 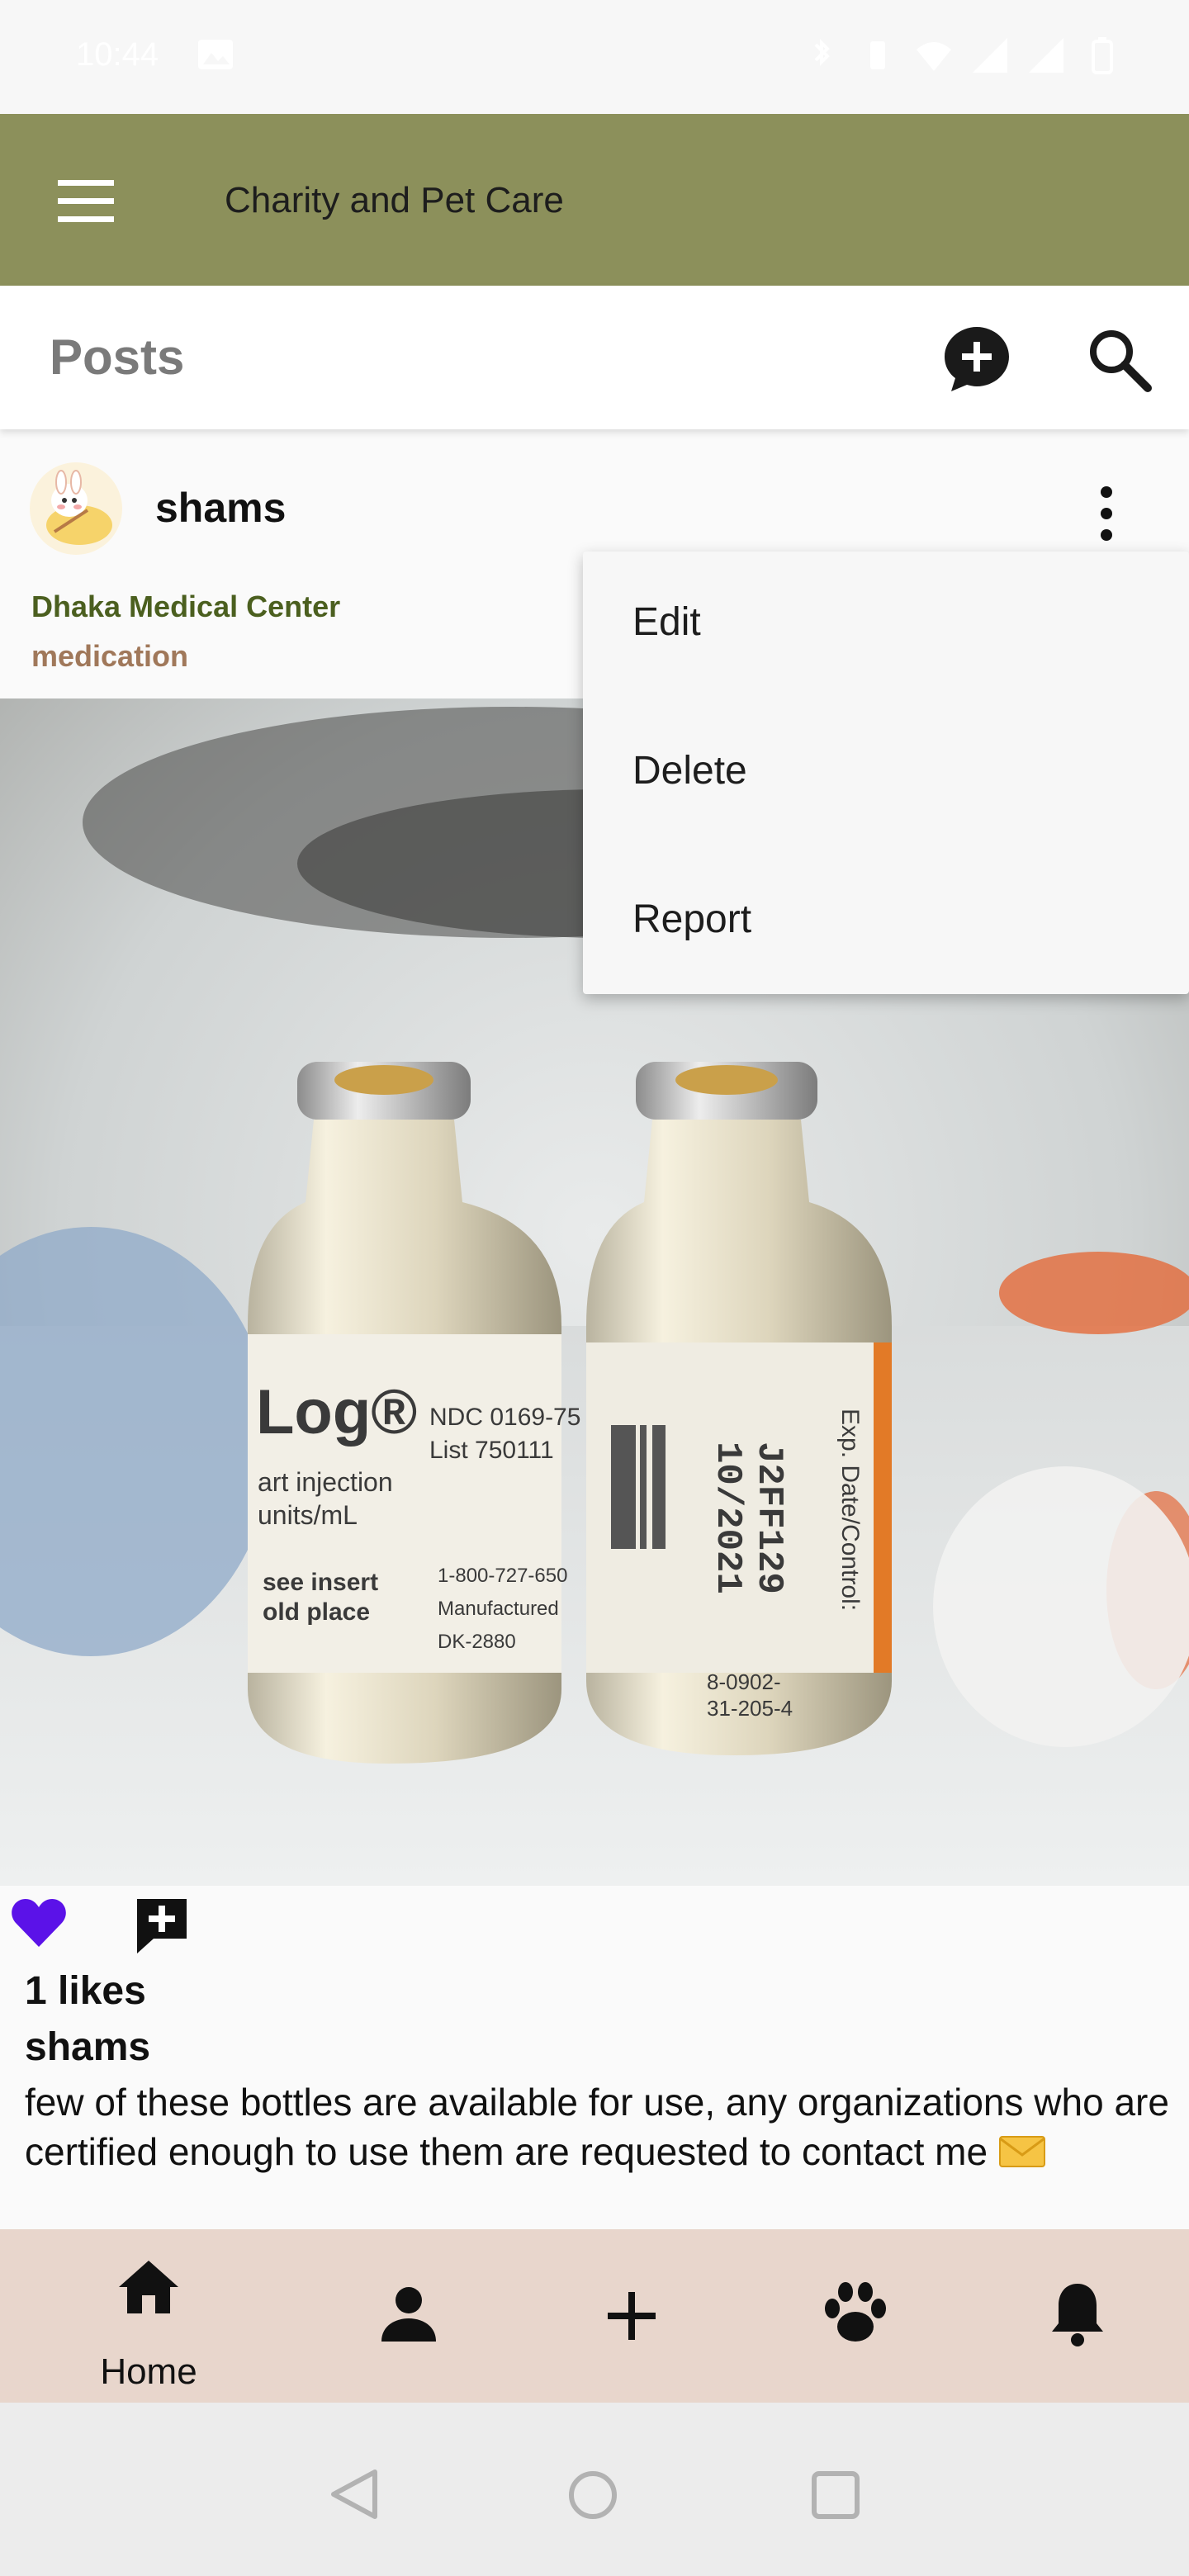 I want to click on add-post-icon, so click(x=977, y=359).